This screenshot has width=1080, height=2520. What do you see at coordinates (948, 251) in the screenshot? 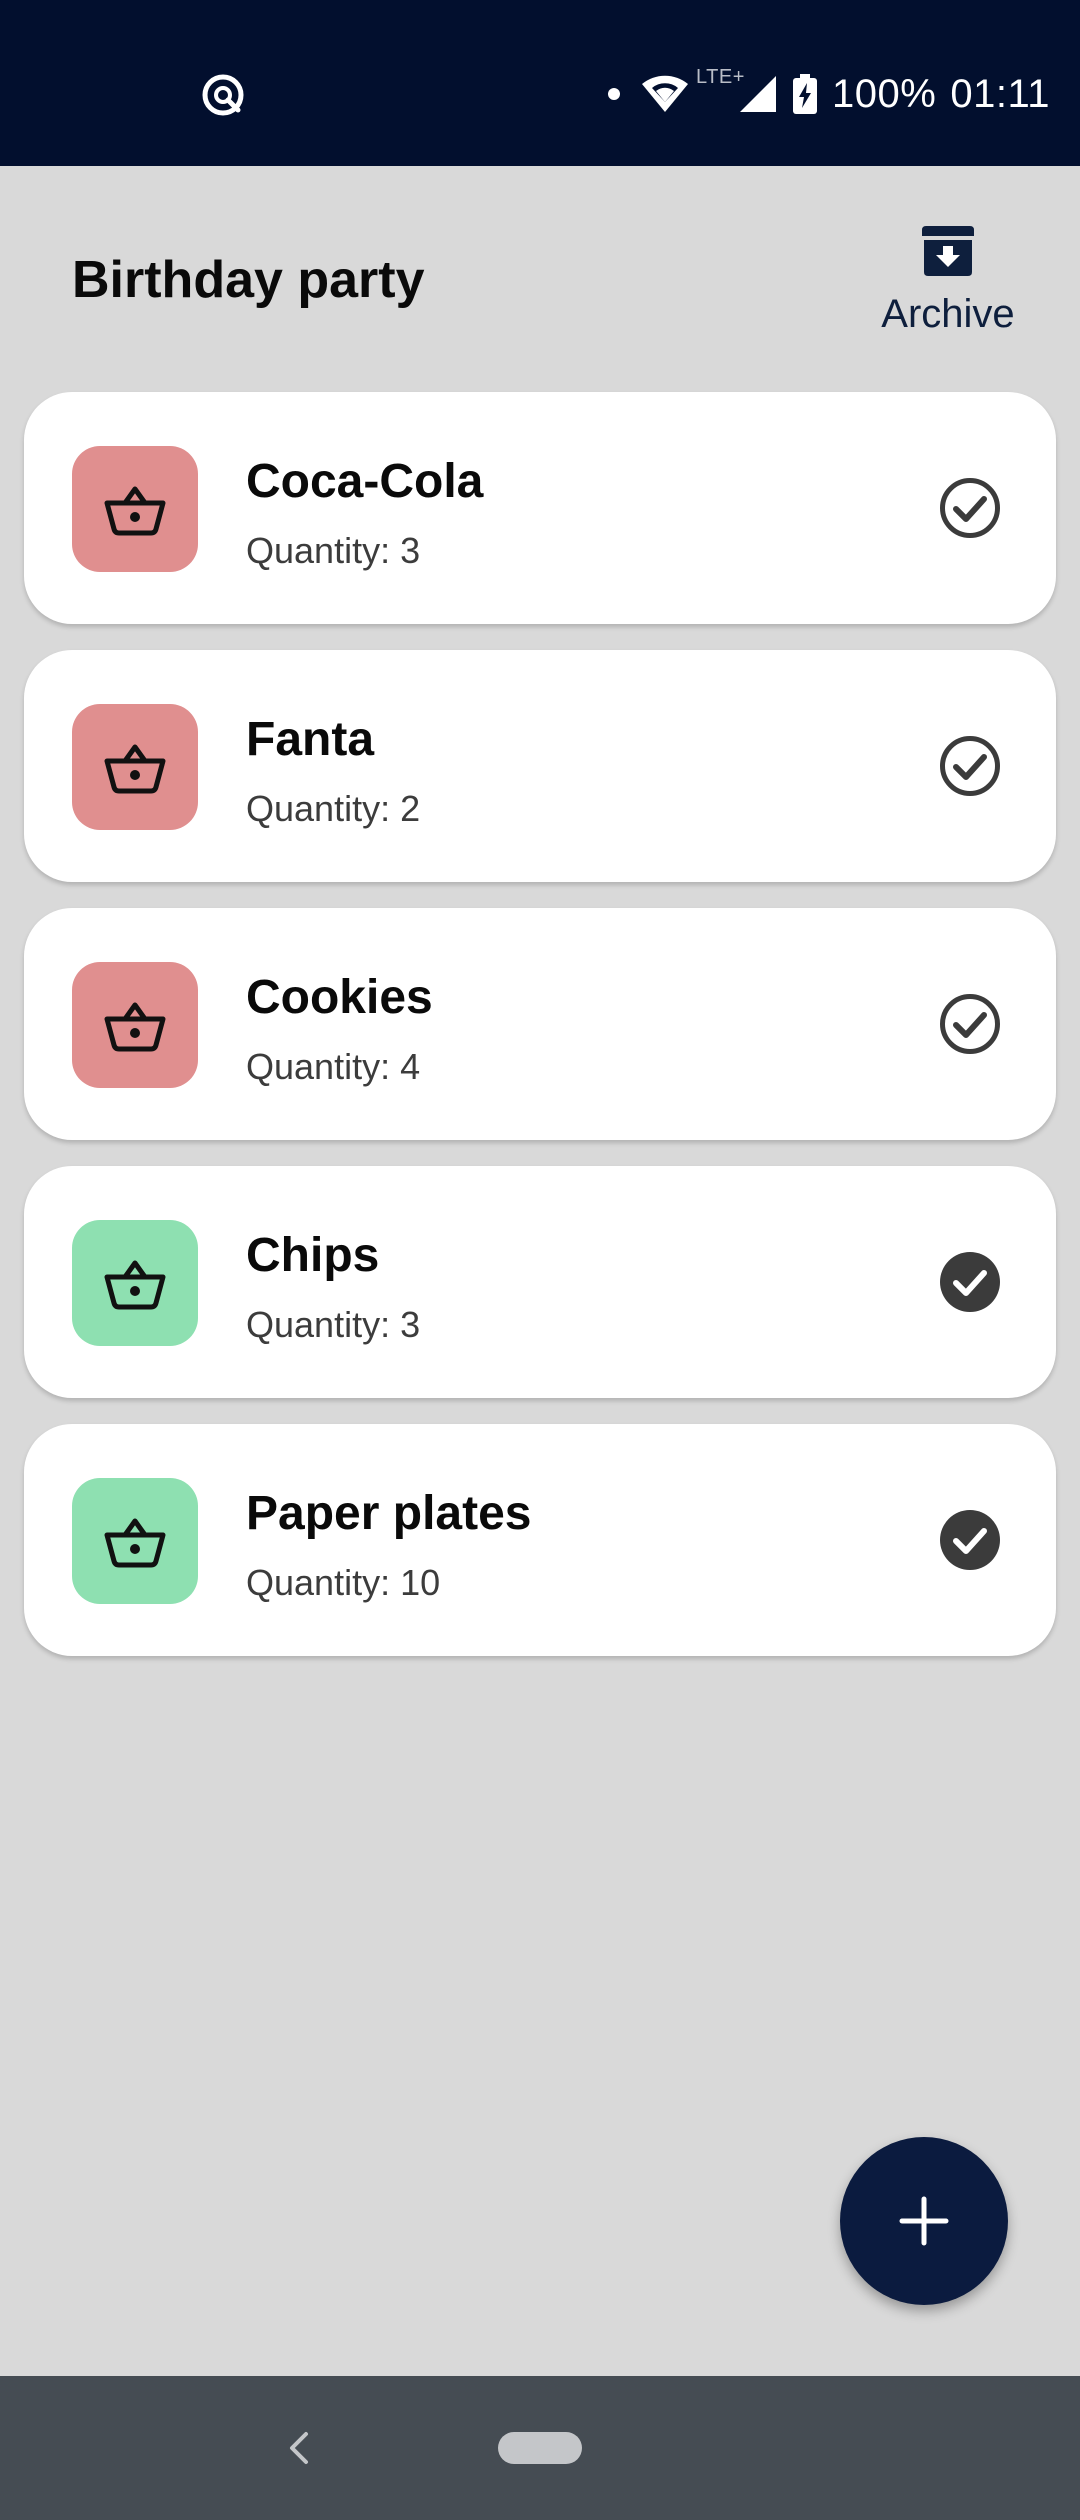
I see `archive-icon` at bounding box center [948, 251].